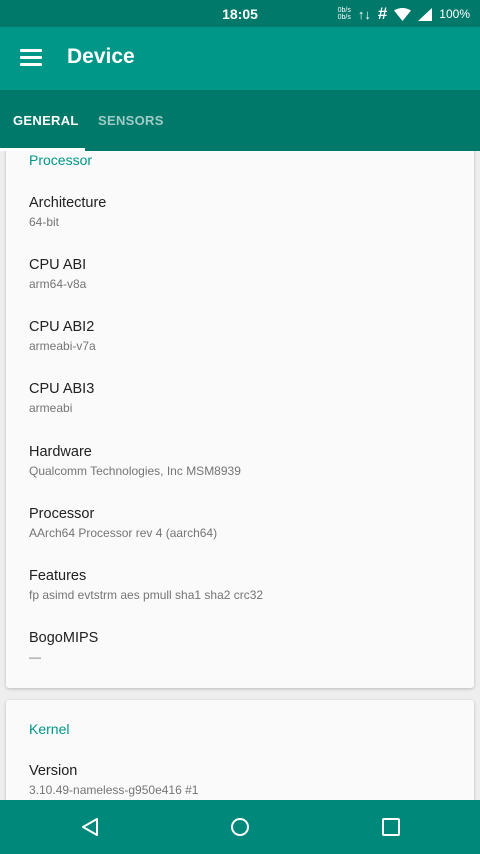  What do you see at coordinates (42, 149) in the screenshot?
I see `tab-indicator` at bounding box center [42, 149].